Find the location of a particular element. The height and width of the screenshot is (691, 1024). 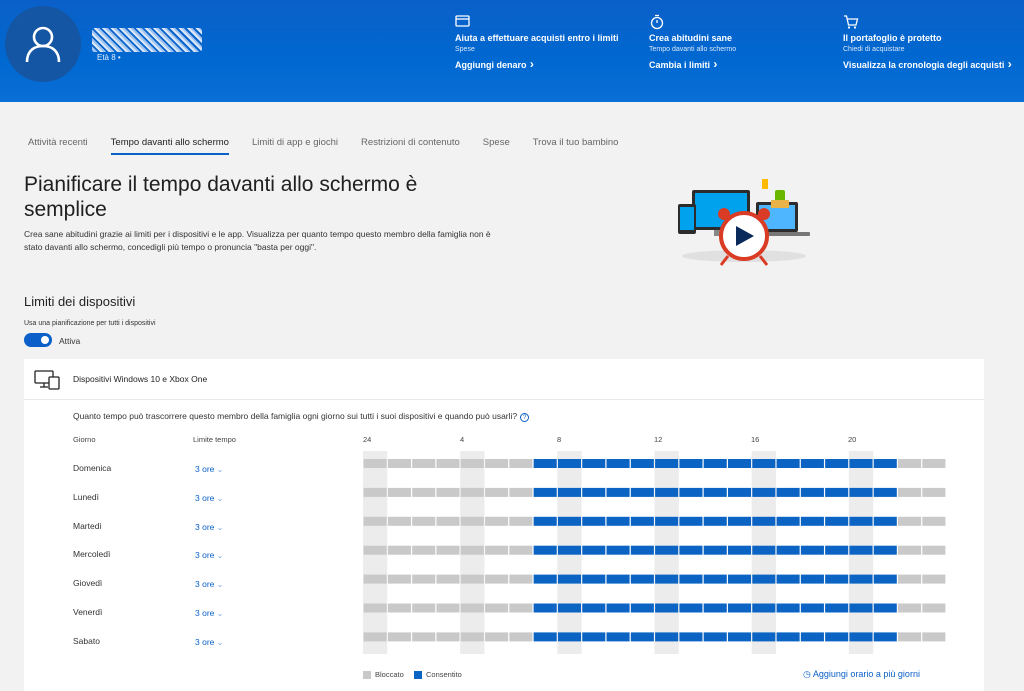

add-money-link: Aggiungi denaro is located at coordinates (494, 64).